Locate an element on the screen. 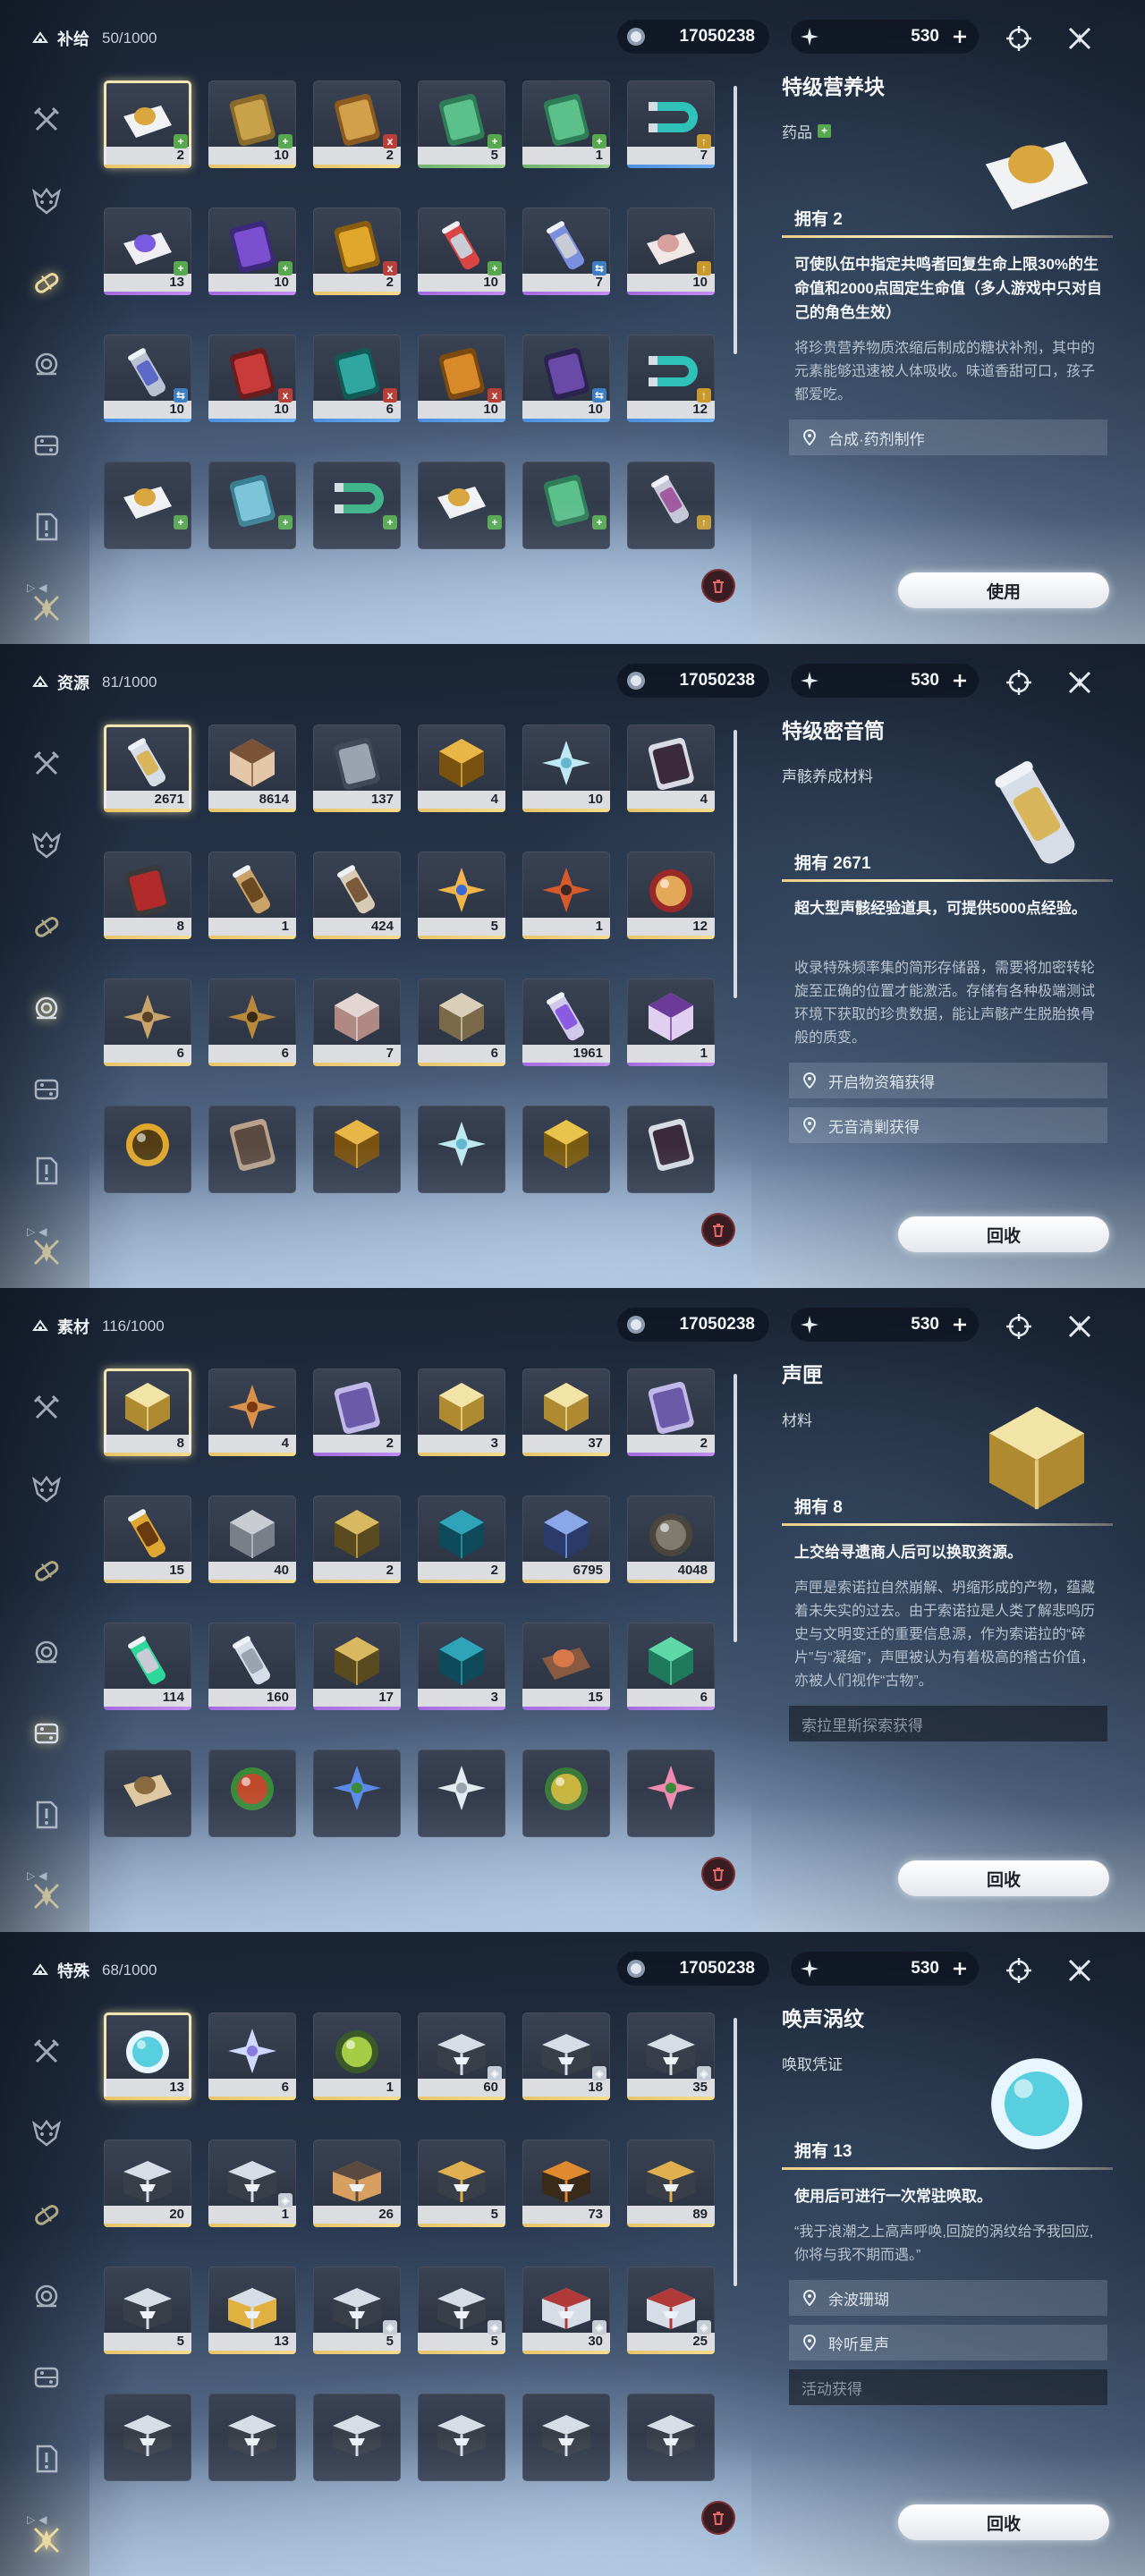  inventory-slot: 5 ◈ is located at coordinates (357, 2310).